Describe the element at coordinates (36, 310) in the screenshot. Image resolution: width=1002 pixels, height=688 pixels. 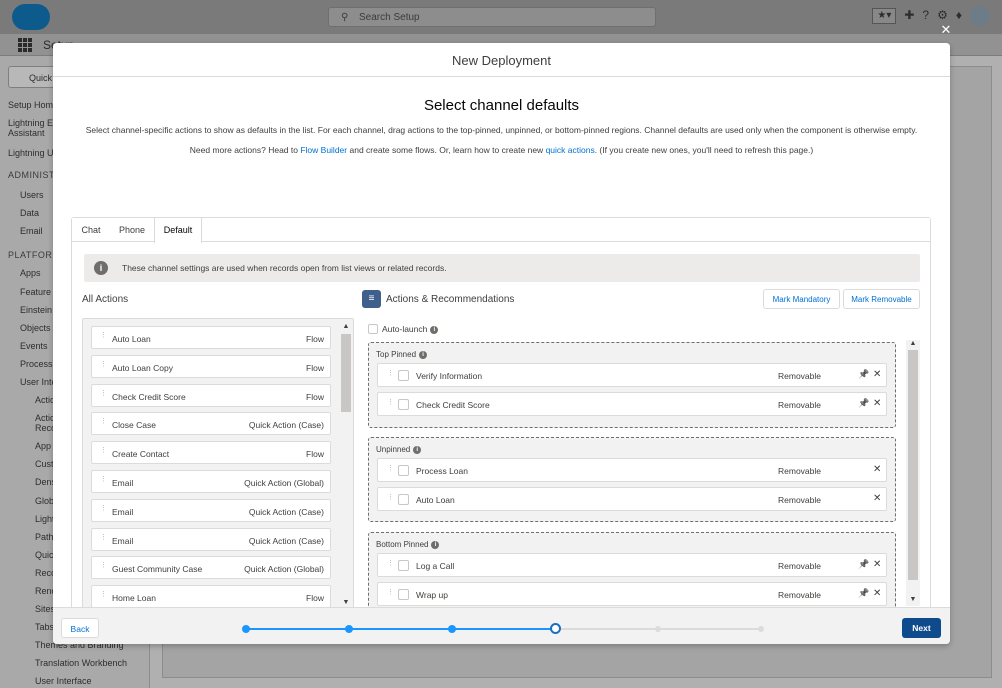
I see `sidebar-item: Einstein` at that location.